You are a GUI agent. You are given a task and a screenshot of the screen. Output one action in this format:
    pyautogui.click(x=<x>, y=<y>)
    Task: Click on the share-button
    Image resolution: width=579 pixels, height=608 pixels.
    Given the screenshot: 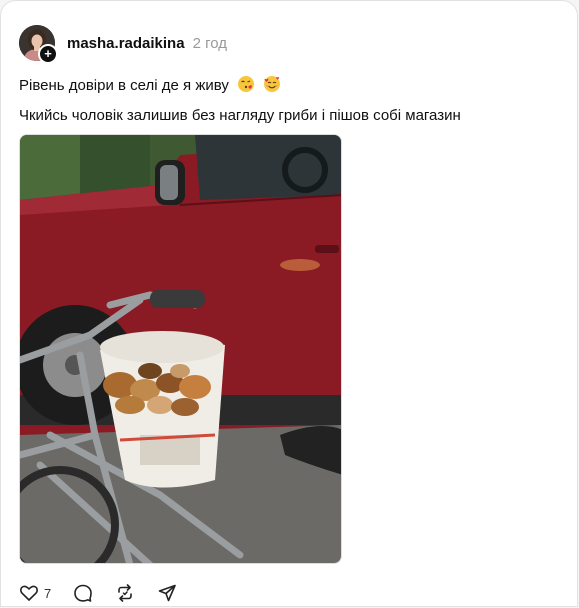 What is the action you would take?
    pyautogui.click(x=167, y=593)
    